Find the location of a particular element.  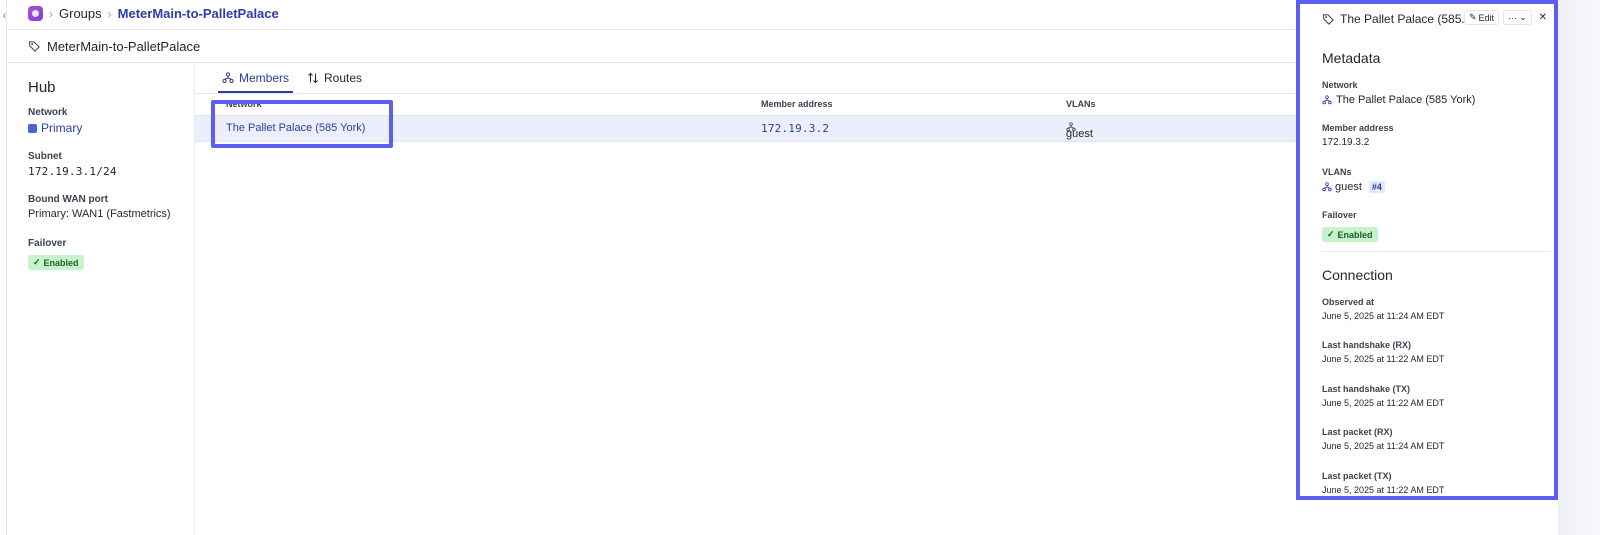

pencil-icon: ✎ is located at coordinates (1473, 17).